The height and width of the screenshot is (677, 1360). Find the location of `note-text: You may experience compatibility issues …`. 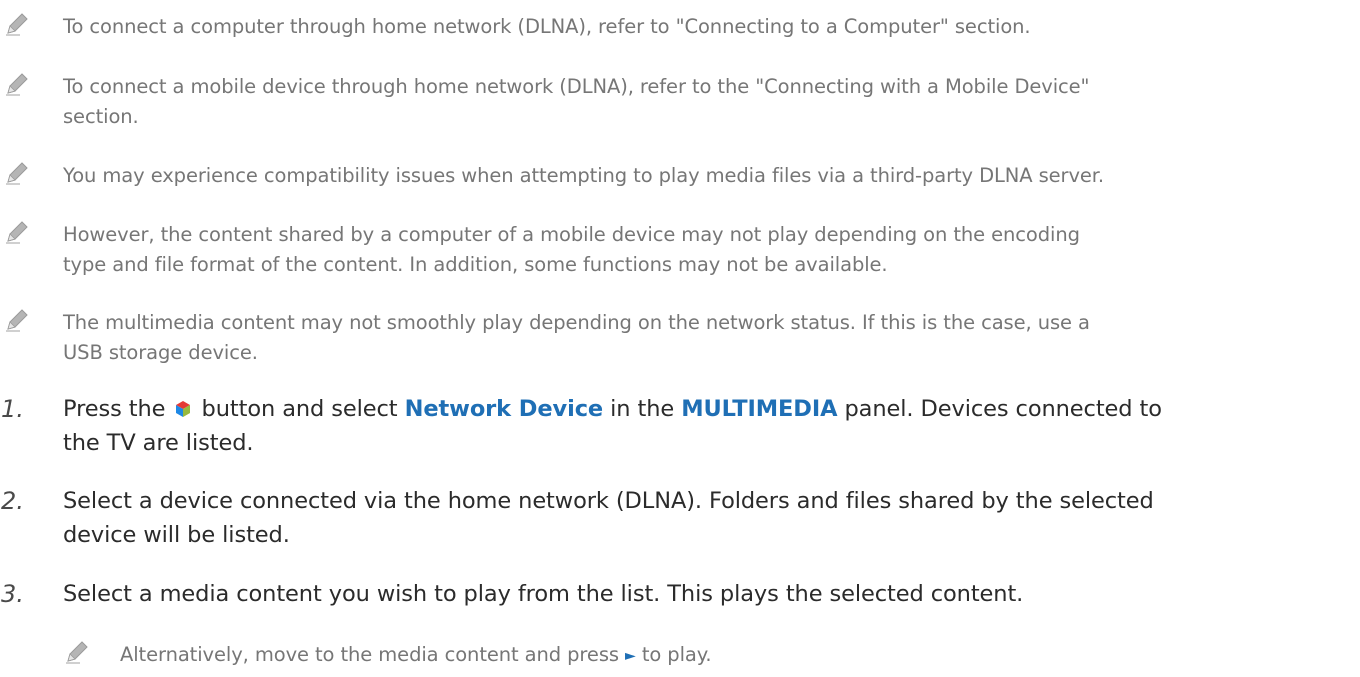

note-text: You may experience compatibility issues … is located at coordinates (584, 175).